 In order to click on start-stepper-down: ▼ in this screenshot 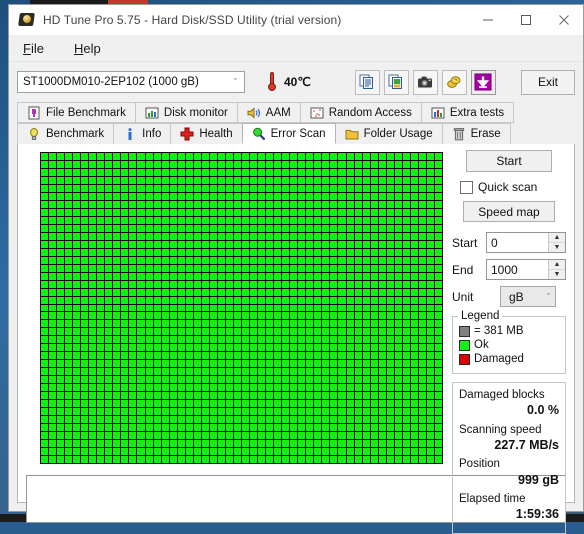, I will do `click(557, 247)`.